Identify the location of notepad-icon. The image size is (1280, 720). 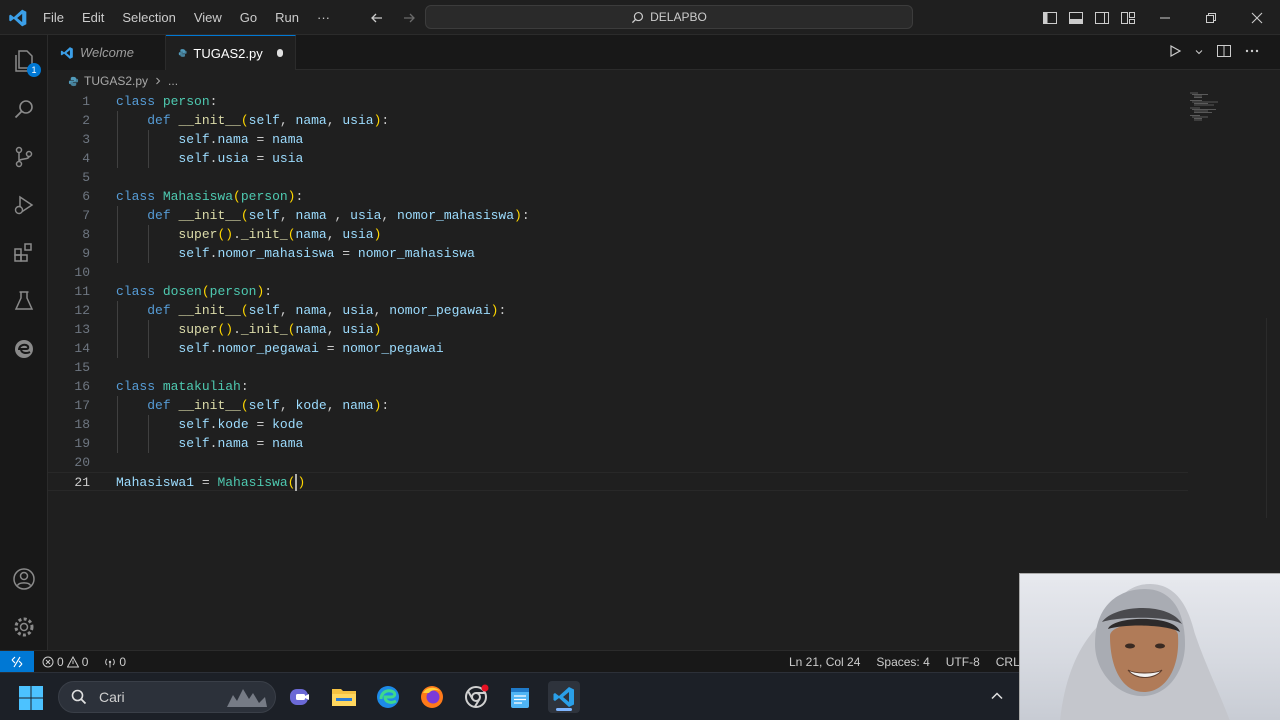
(520, 697).